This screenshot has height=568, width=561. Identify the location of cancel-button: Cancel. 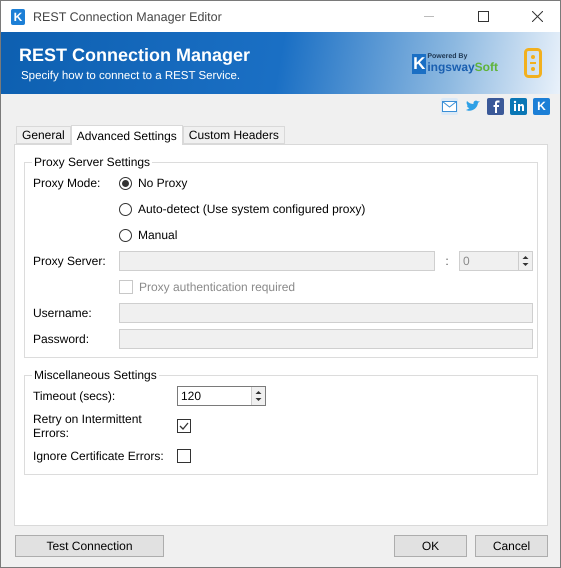
(511, 546).